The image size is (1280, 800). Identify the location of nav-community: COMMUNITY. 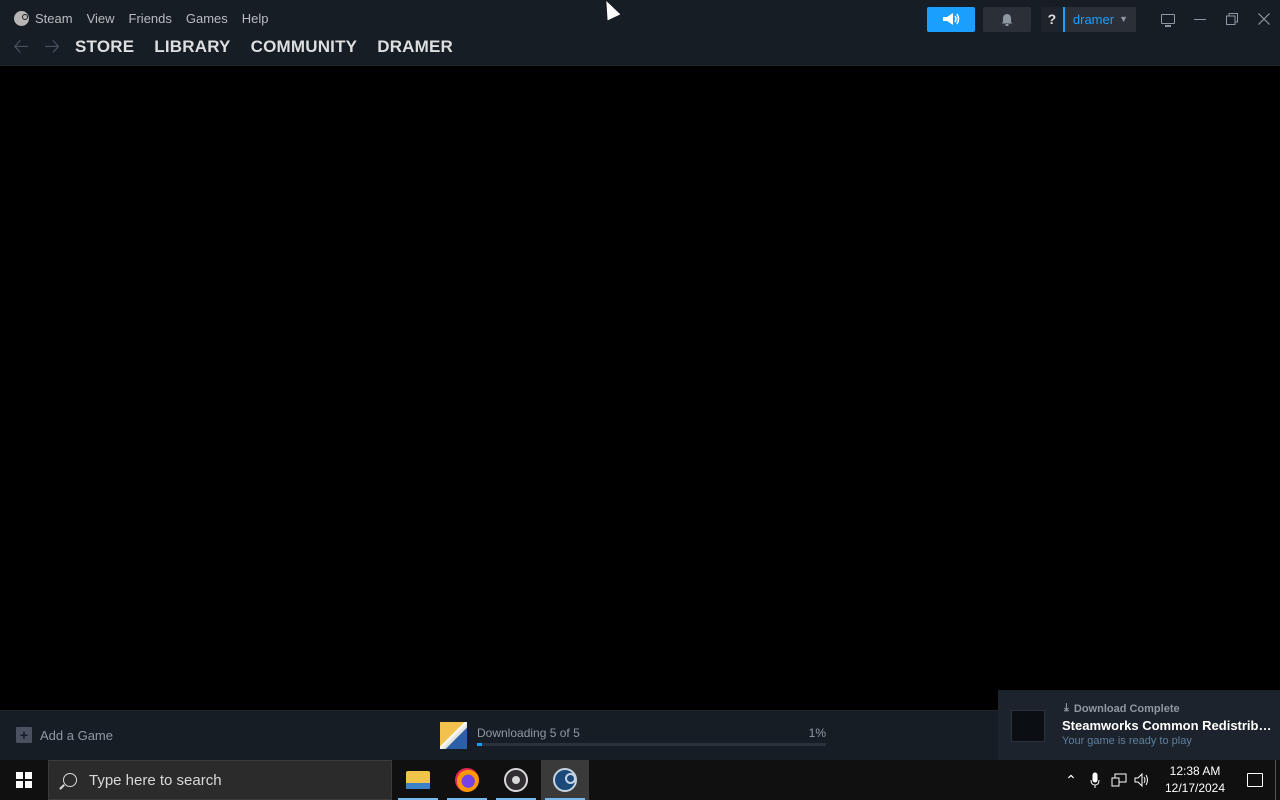
(304, 47).